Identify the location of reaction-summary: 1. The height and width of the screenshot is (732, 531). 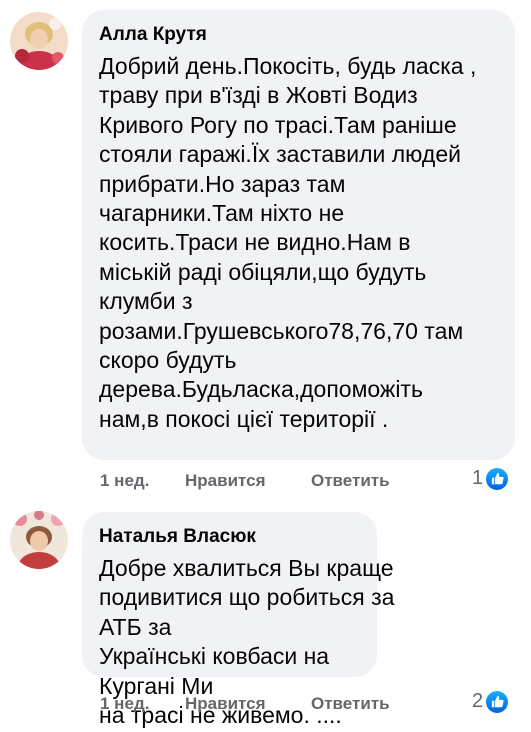
(490, 478).